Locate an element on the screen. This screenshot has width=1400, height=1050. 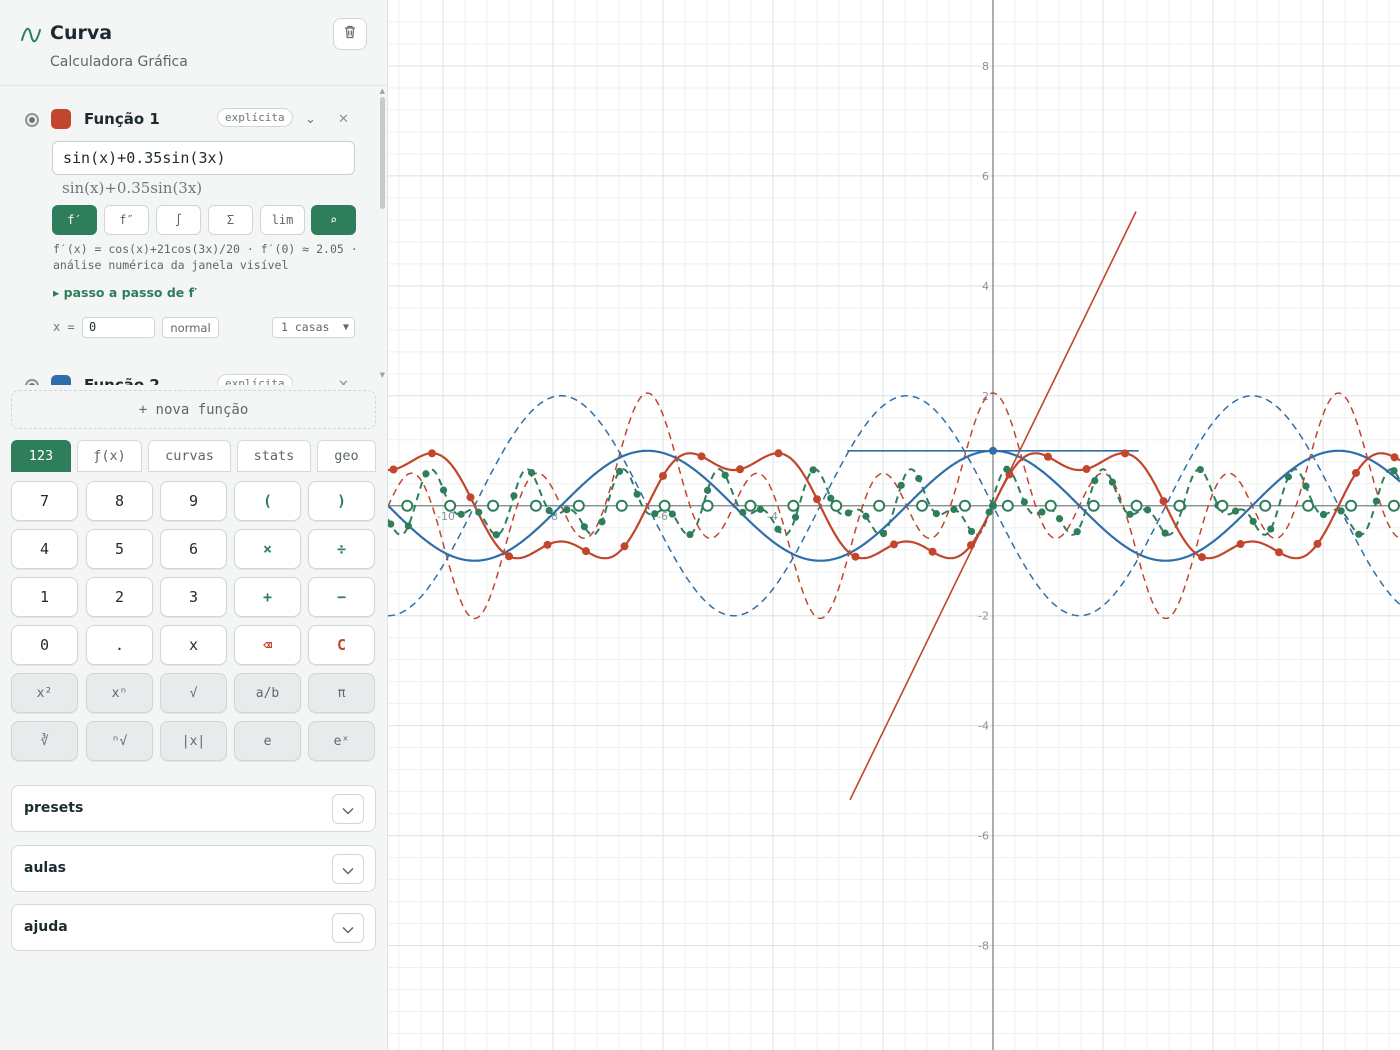
lessons-panel: aulas is located at coordinates (193, 868).